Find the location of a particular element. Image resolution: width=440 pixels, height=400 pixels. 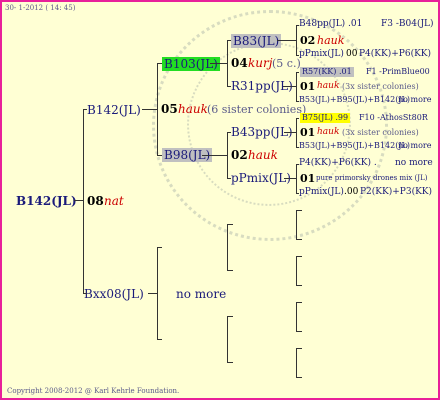

gen4-r2-c: P4(KK)+P6(KK) is located at coordinates (395, 54).